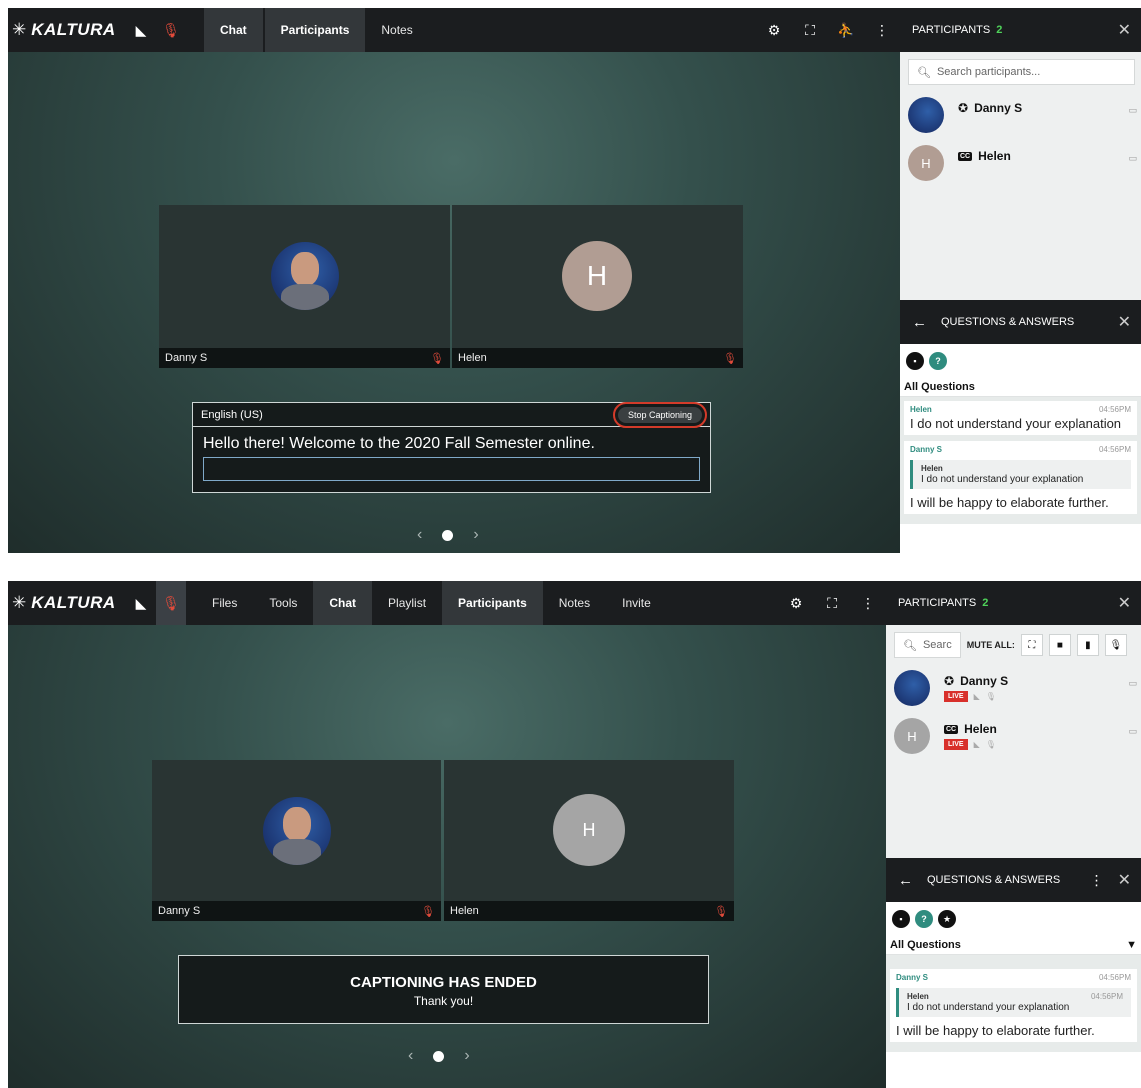 The width and height of the screenshot is (1141, 1088). What do you see at coordinates (1059, 645) in the screenshot?
I see `mute-all-video-button: ■` at bounding box center [1059, 645].